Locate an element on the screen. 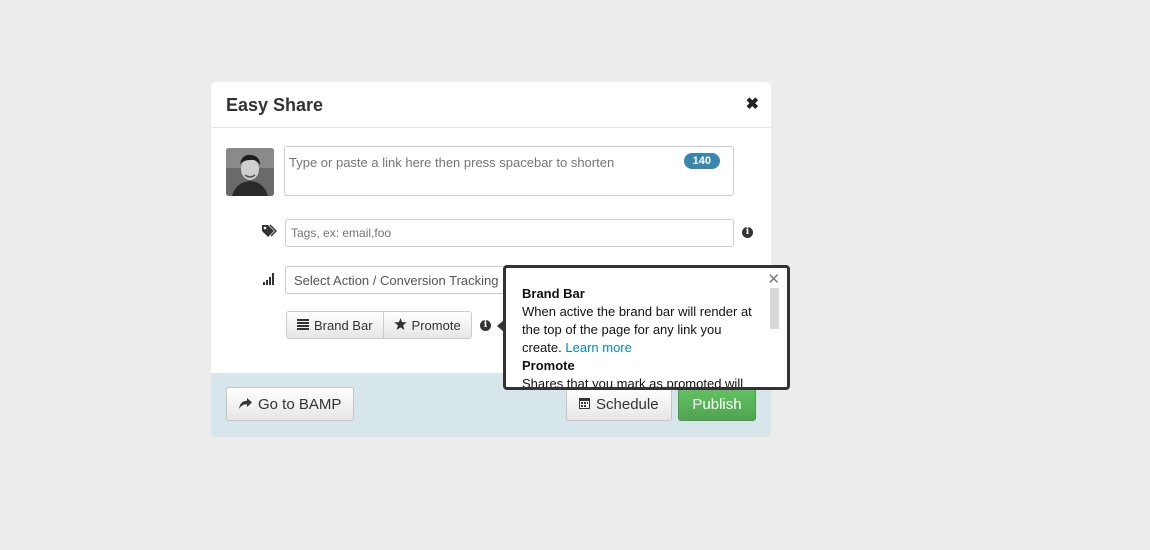  publish-label: Publish is located at coordinates (717, 404).